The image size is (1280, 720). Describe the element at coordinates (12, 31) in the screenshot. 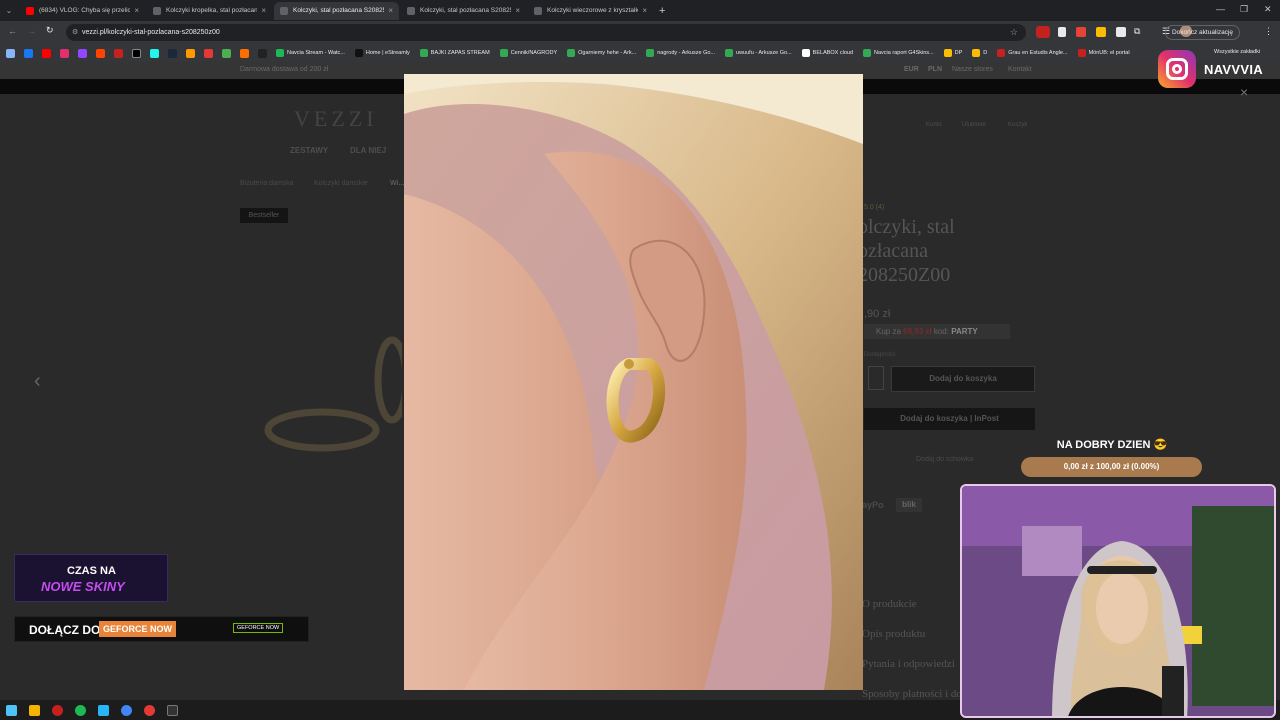

I see `back-icon: ←` at that location.